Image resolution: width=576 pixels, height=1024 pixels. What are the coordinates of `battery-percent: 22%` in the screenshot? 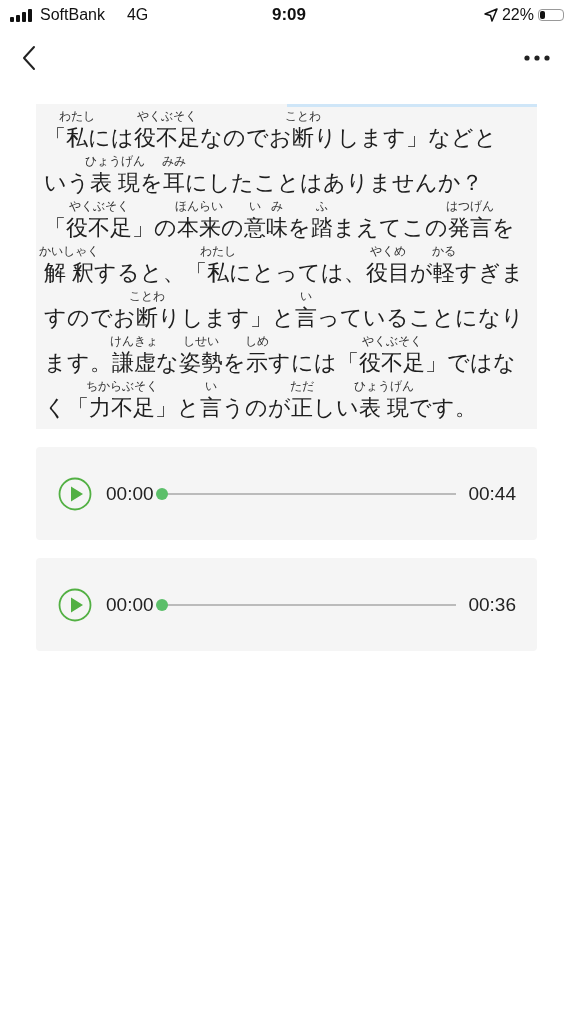 It's located at (517, 15).